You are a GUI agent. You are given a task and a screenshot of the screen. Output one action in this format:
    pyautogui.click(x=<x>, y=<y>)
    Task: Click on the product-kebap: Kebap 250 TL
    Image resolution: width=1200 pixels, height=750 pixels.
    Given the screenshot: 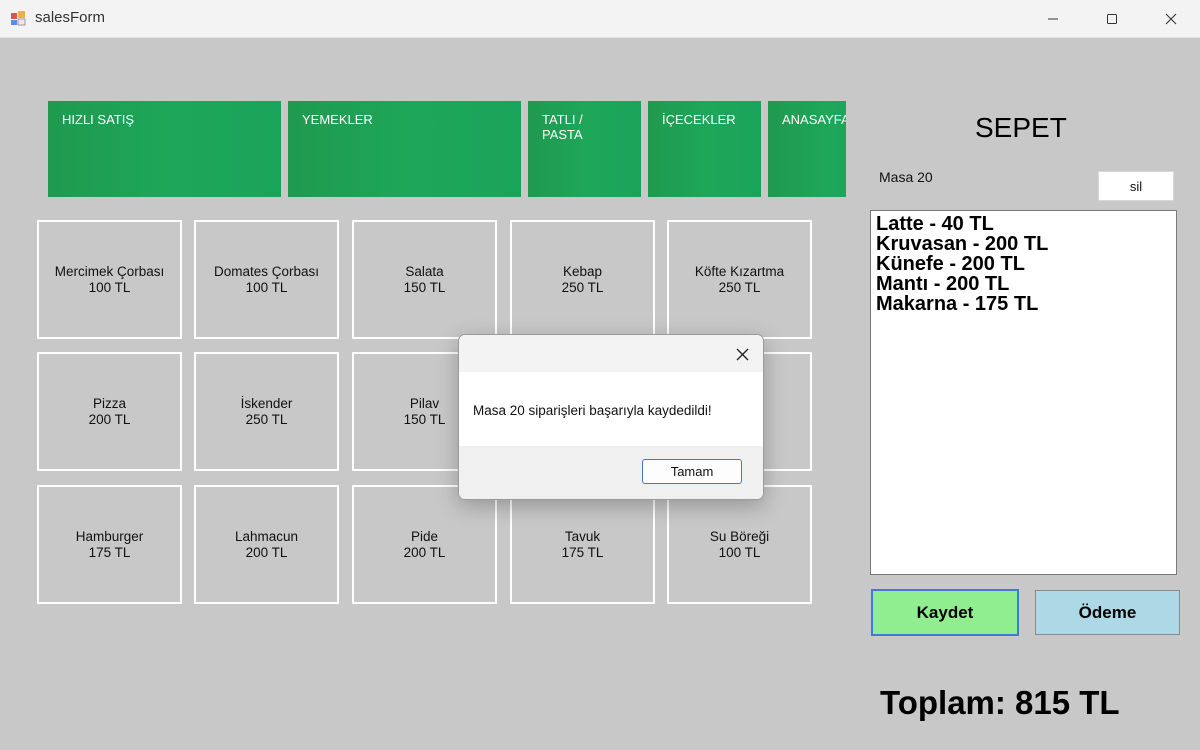 What is the action you would take?
    pyautogui.click(x=582, y=279)
    